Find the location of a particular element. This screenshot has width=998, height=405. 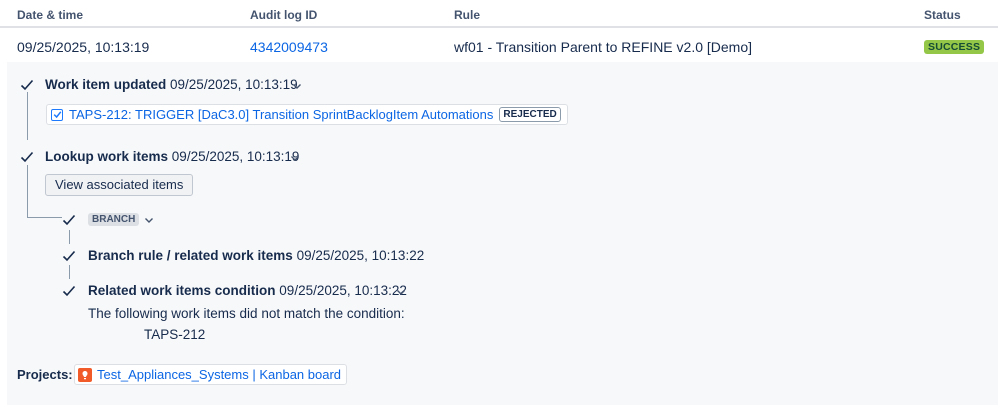

task-checkbox-icon is located at coordinates (57, 114).